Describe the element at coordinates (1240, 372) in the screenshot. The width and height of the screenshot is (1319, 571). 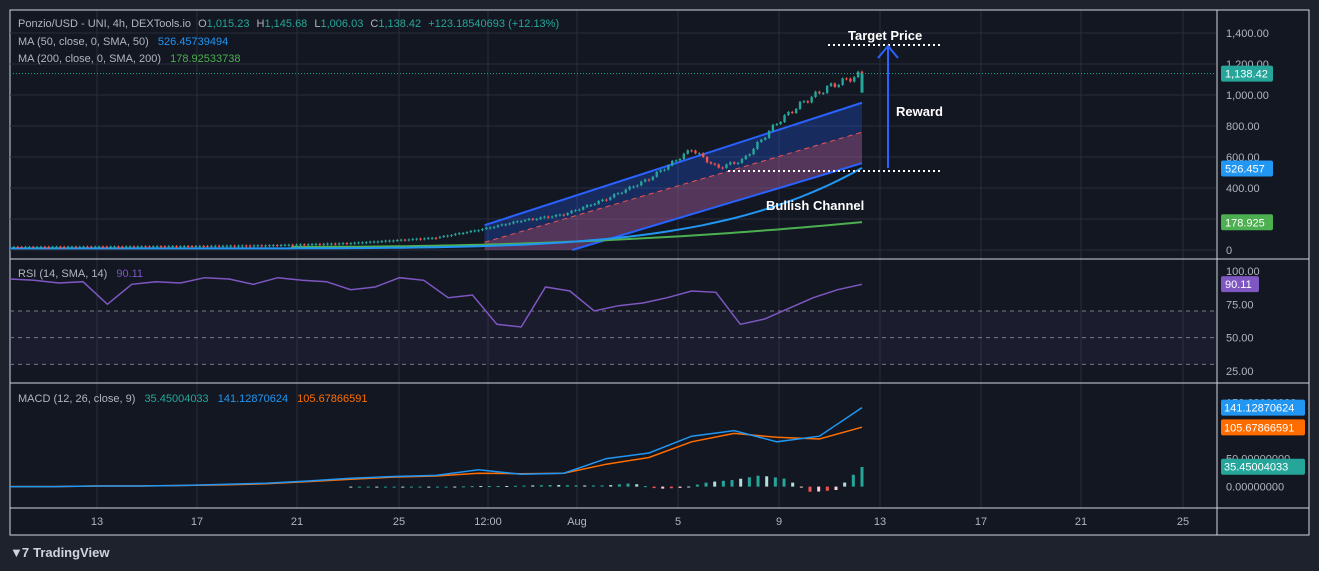
I see `rsi-tick-label: 25.00` at that location.